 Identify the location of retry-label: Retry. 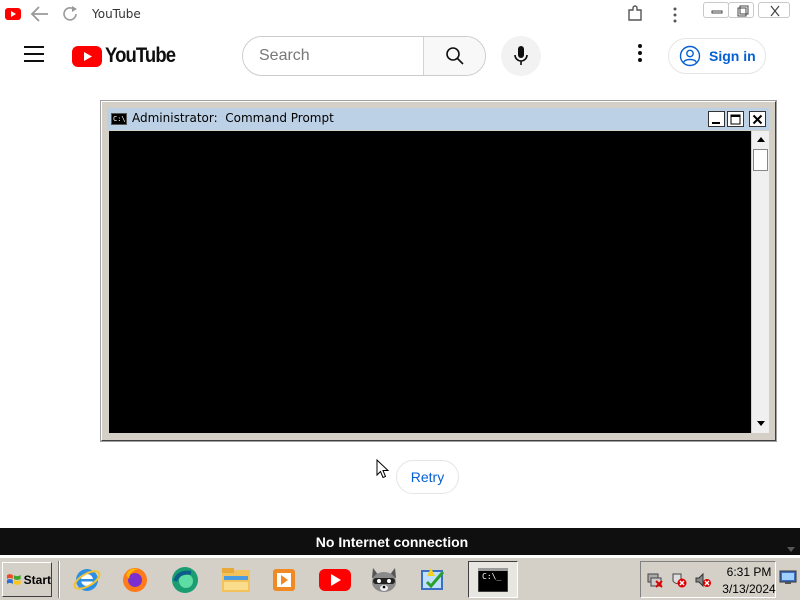
(427, 477).